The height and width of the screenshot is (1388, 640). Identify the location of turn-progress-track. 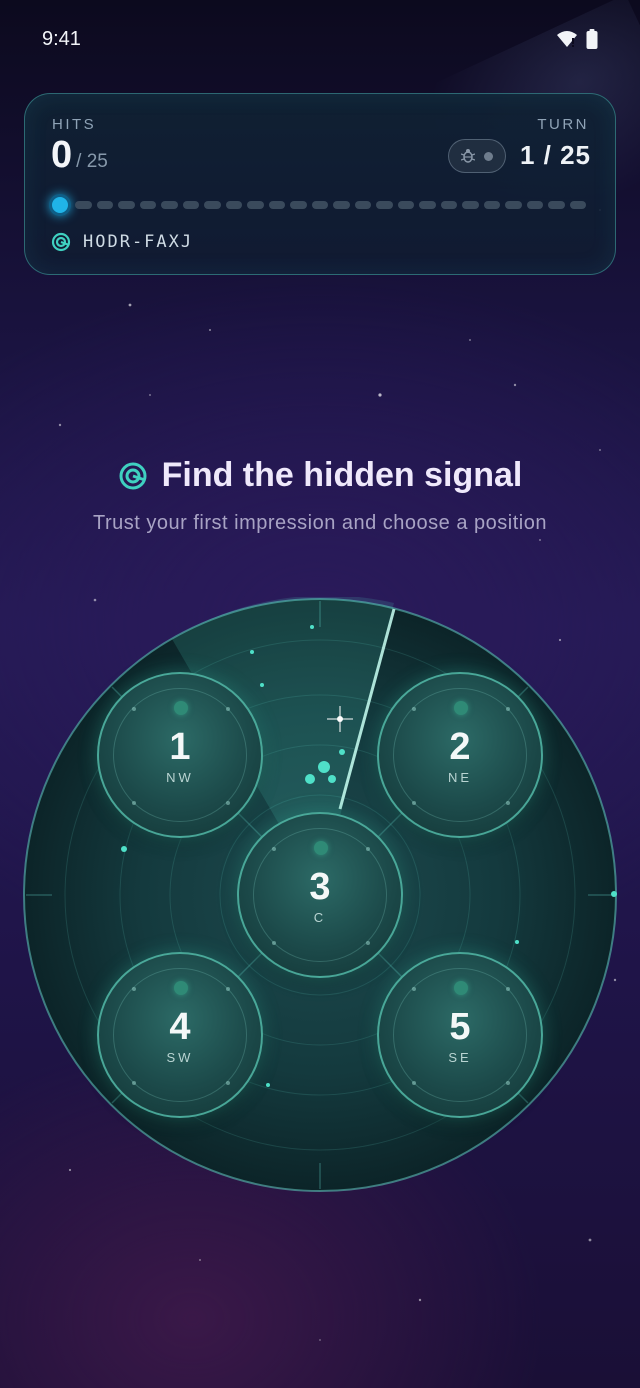
(320, 205).